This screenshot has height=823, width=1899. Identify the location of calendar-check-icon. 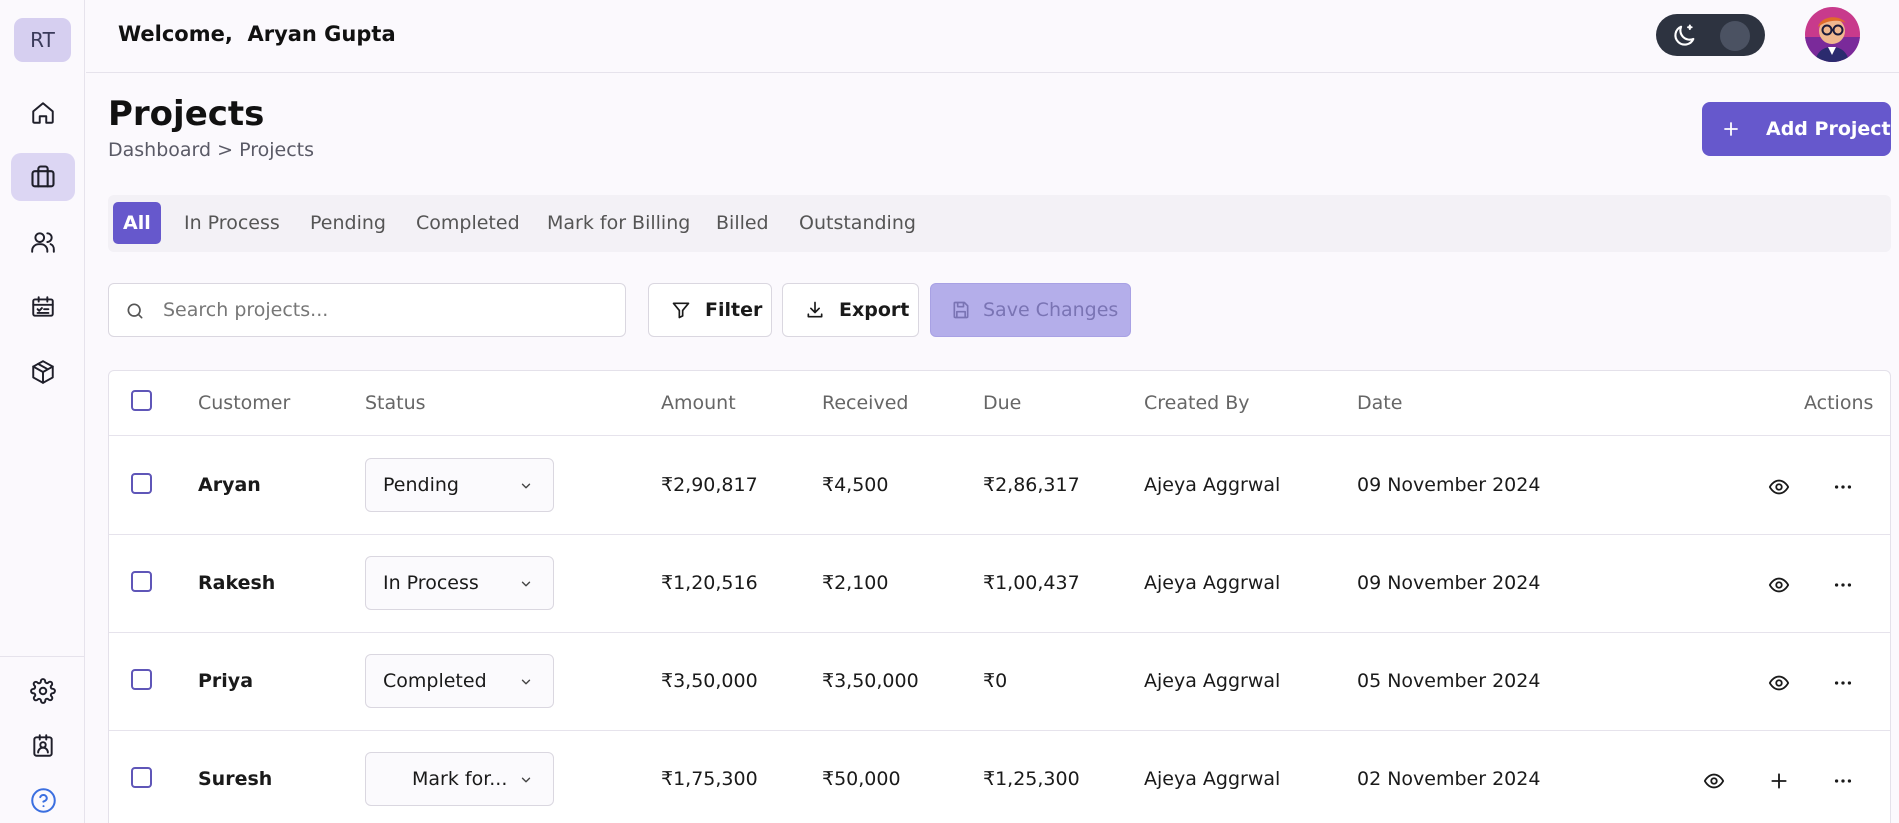
(43, 307).